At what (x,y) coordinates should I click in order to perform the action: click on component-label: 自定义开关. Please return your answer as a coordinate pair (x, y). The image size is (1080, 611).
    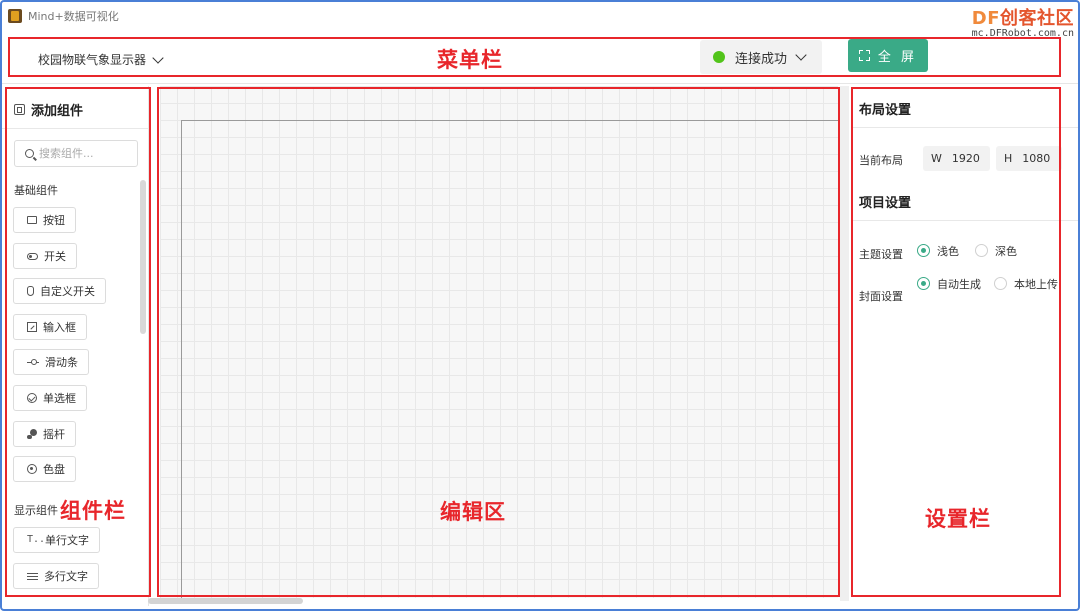
    Looking at the image, I should click on (67, 291).